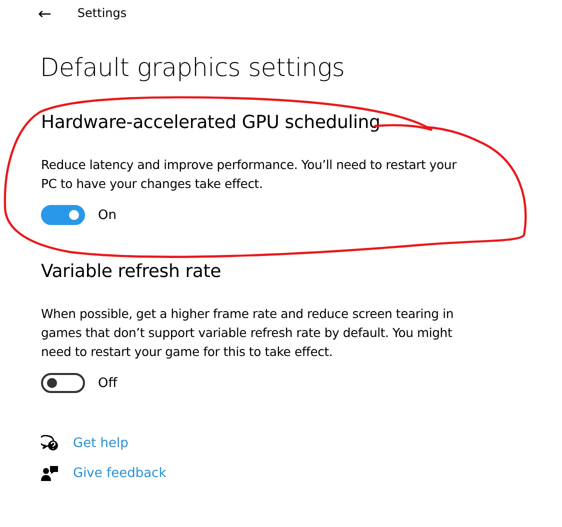 This screenshot has width=562, height=527. Describe the element at coordinates (50, 473) in the screenshot. I see `feedback-icon` at that location.